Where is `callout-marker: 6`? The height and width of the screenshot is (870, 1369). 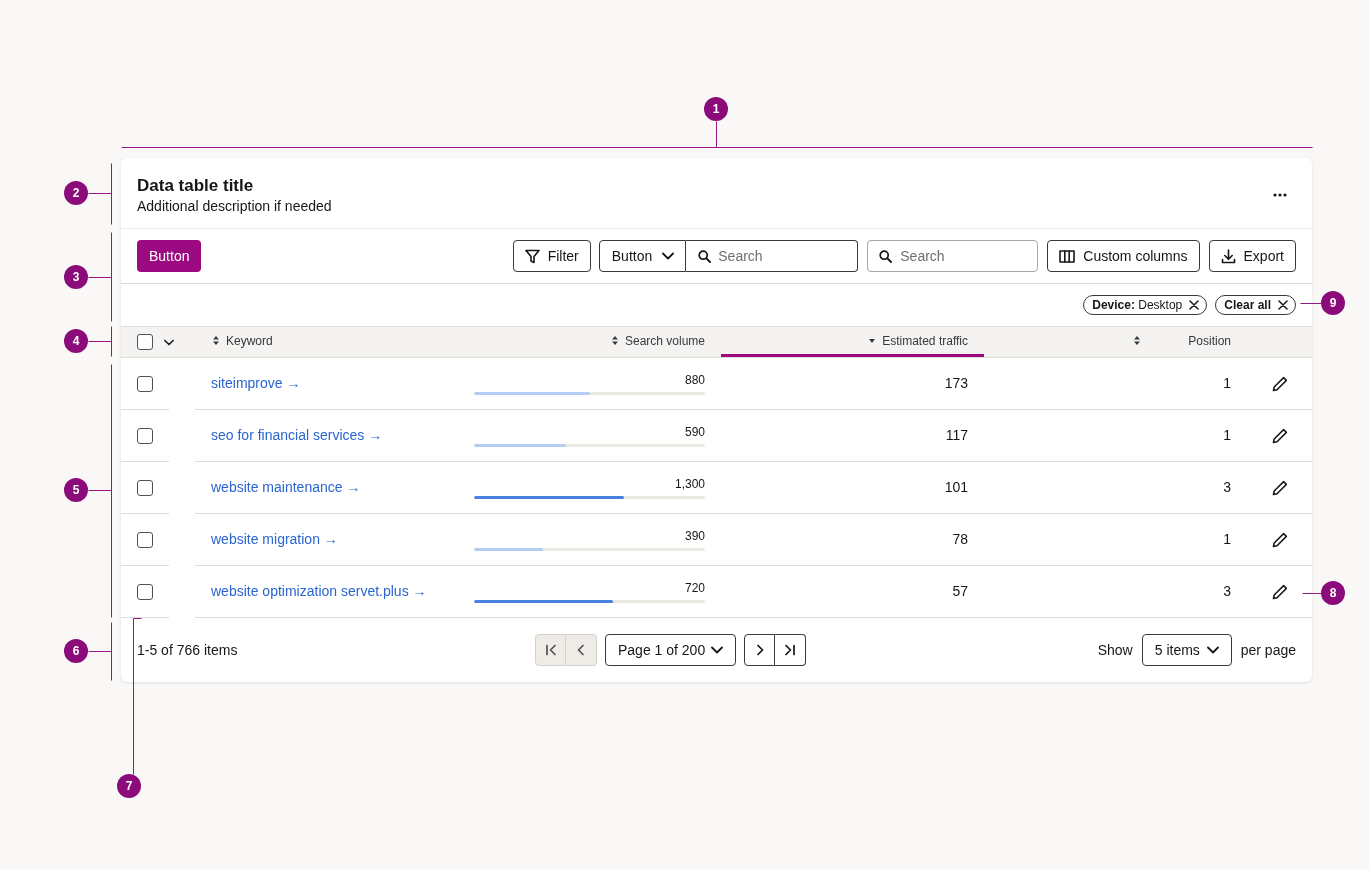
callout-marker: 6 is located at coordinates (76, 651).